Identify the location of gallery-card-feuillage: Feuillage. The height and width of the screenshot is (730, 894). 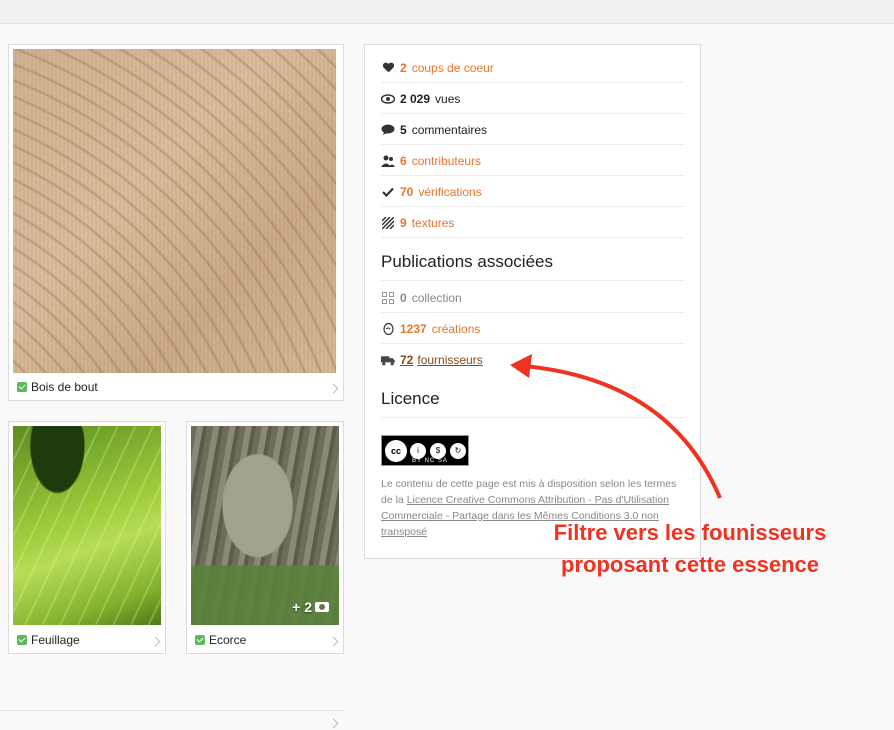
(87, 537).